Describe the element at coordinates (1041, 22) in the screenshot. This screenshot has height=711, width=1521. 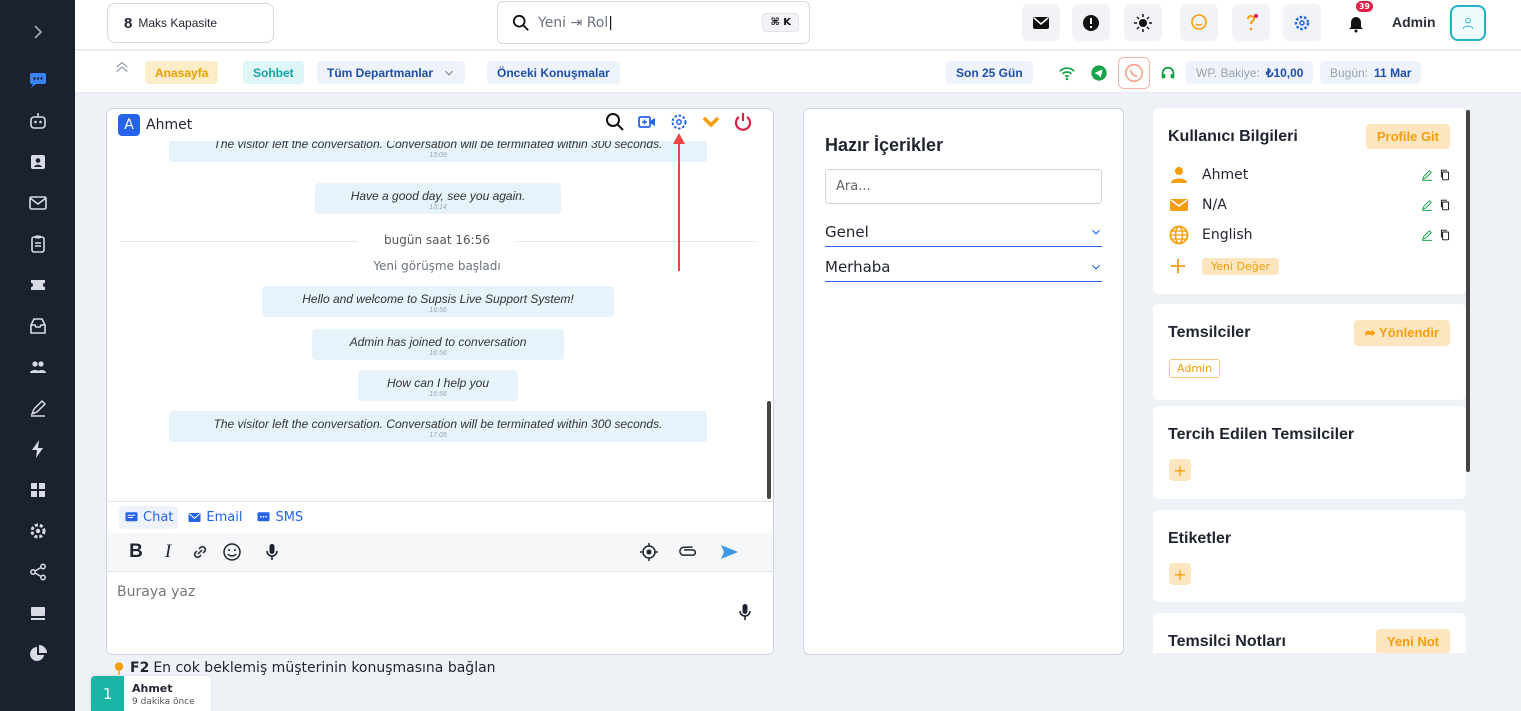
I see `mail-button` at that location.